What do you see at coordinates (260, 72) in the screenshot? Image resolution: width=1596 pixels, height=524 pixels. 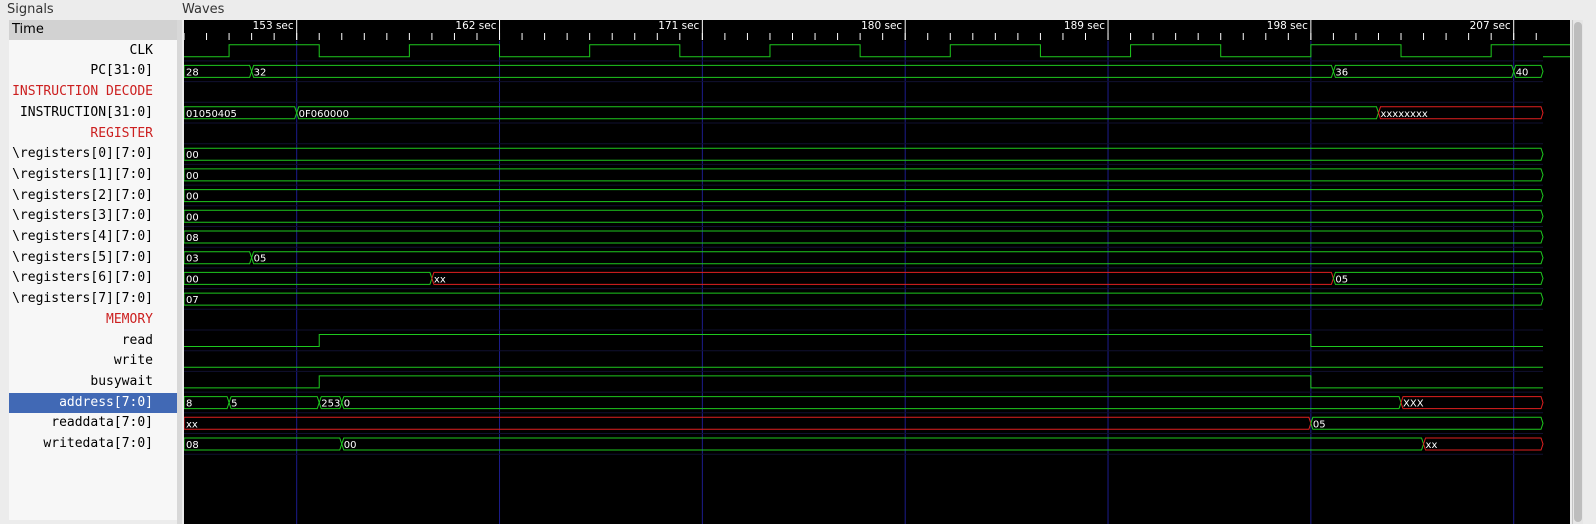 I see `bus-value: 32` at bounding box center [260, 72].